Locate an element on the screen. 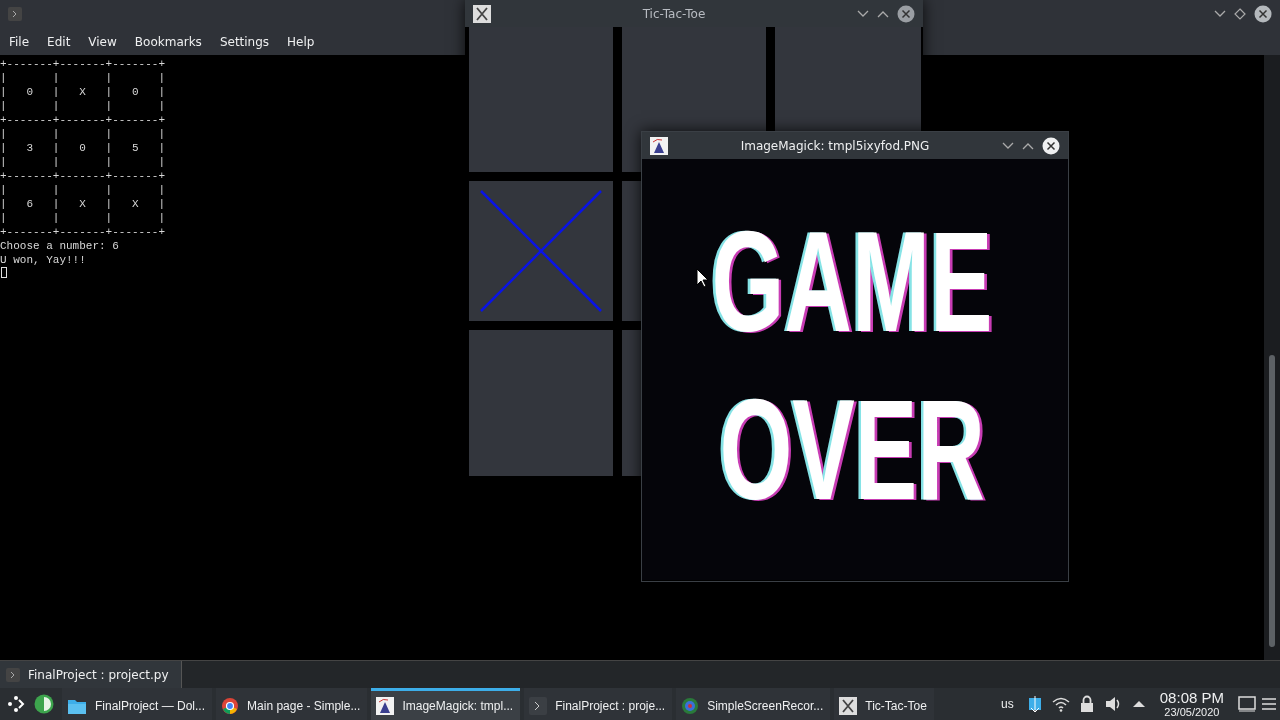 The image size is (1280, 720). game-over-text: OVER is located at coordinates (852, 449).